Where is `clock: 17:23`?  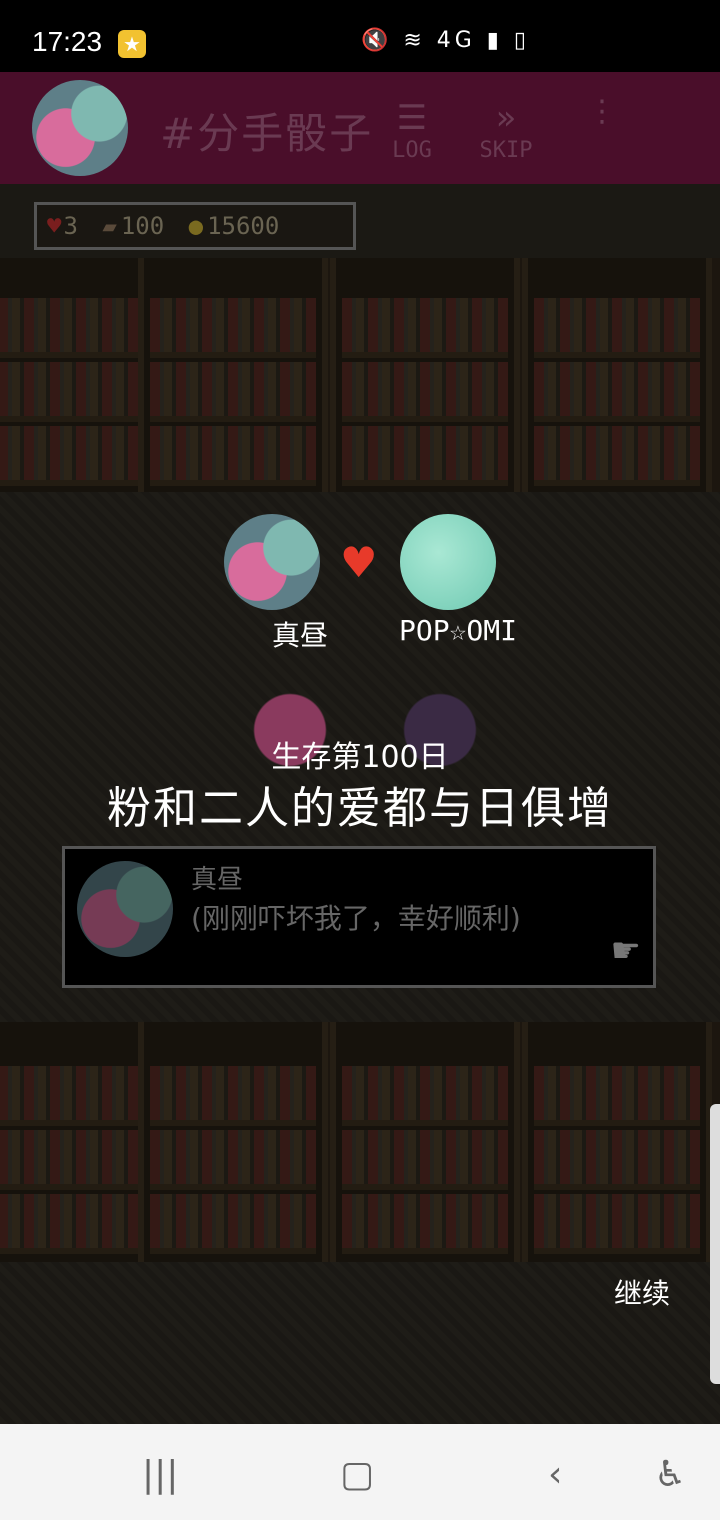
clock: 17:23 is located at coordinates (67, 41).